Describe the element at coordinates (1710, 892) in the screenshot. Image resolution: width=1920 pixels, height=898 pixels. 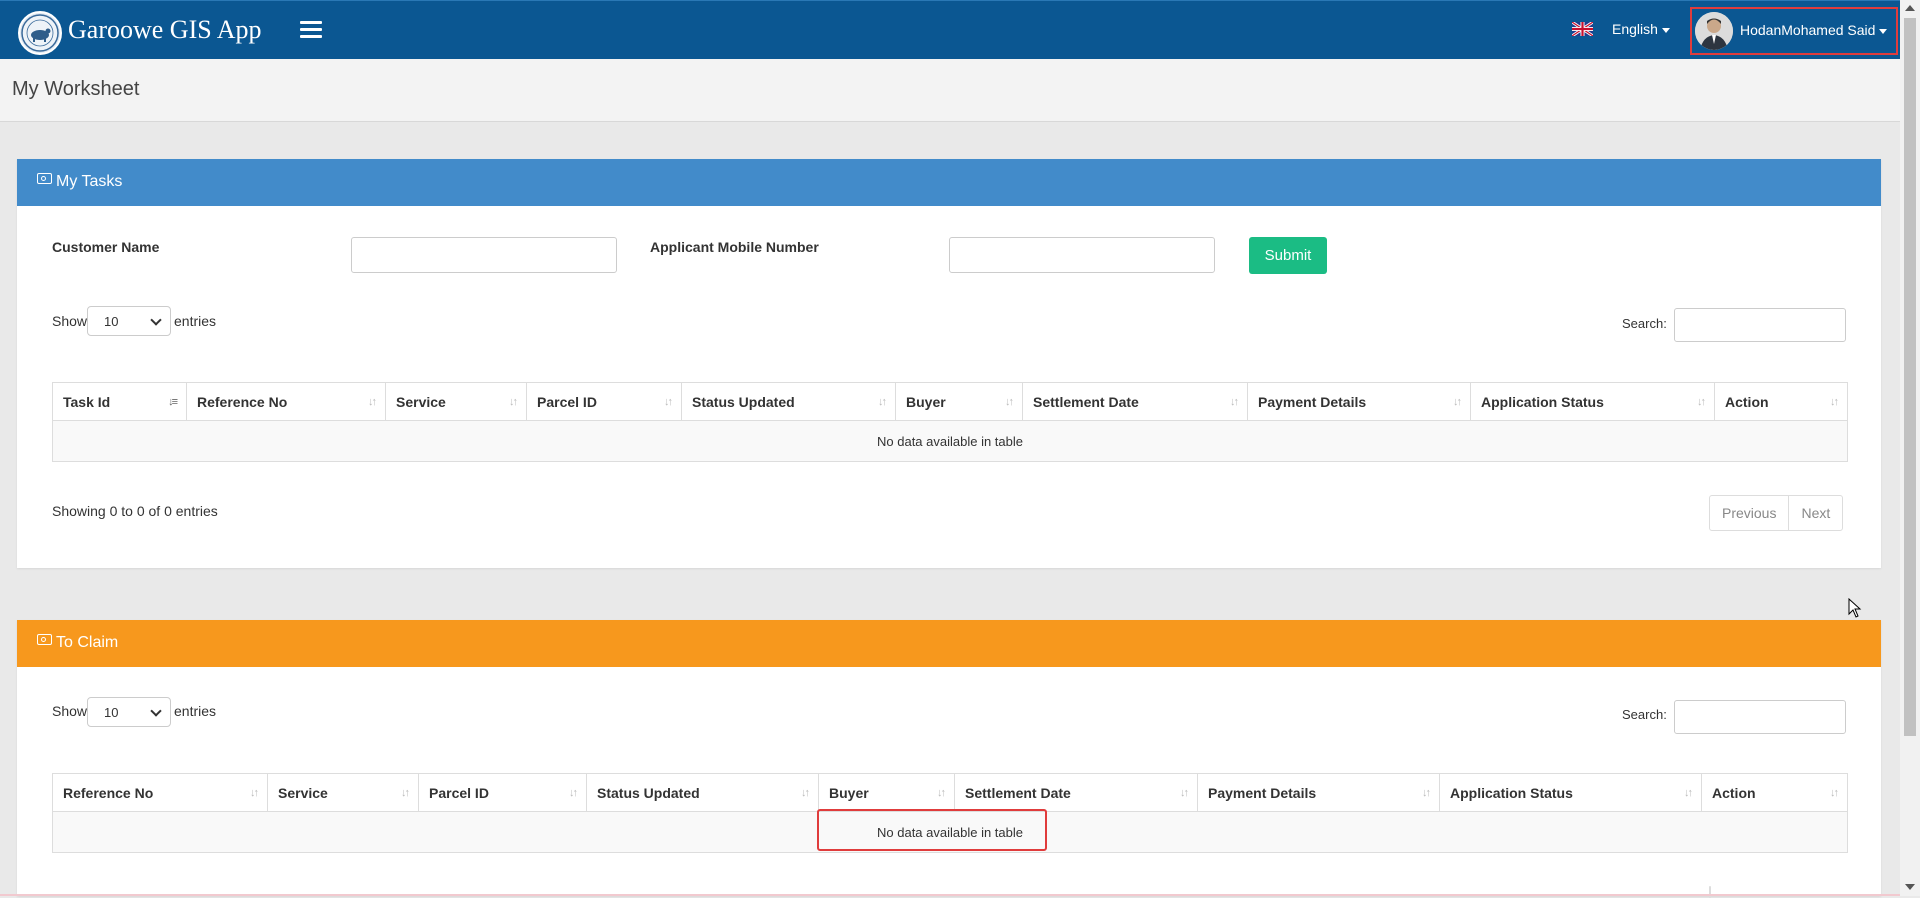
I see `pagination` at that location.